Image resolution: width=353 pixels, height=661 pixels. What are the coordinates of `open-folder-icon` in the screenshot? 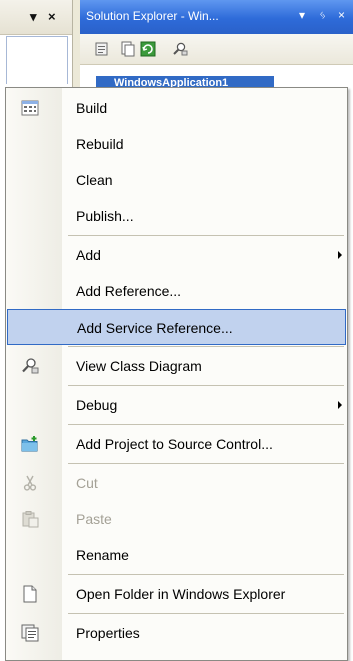 It's located at (30, 594).